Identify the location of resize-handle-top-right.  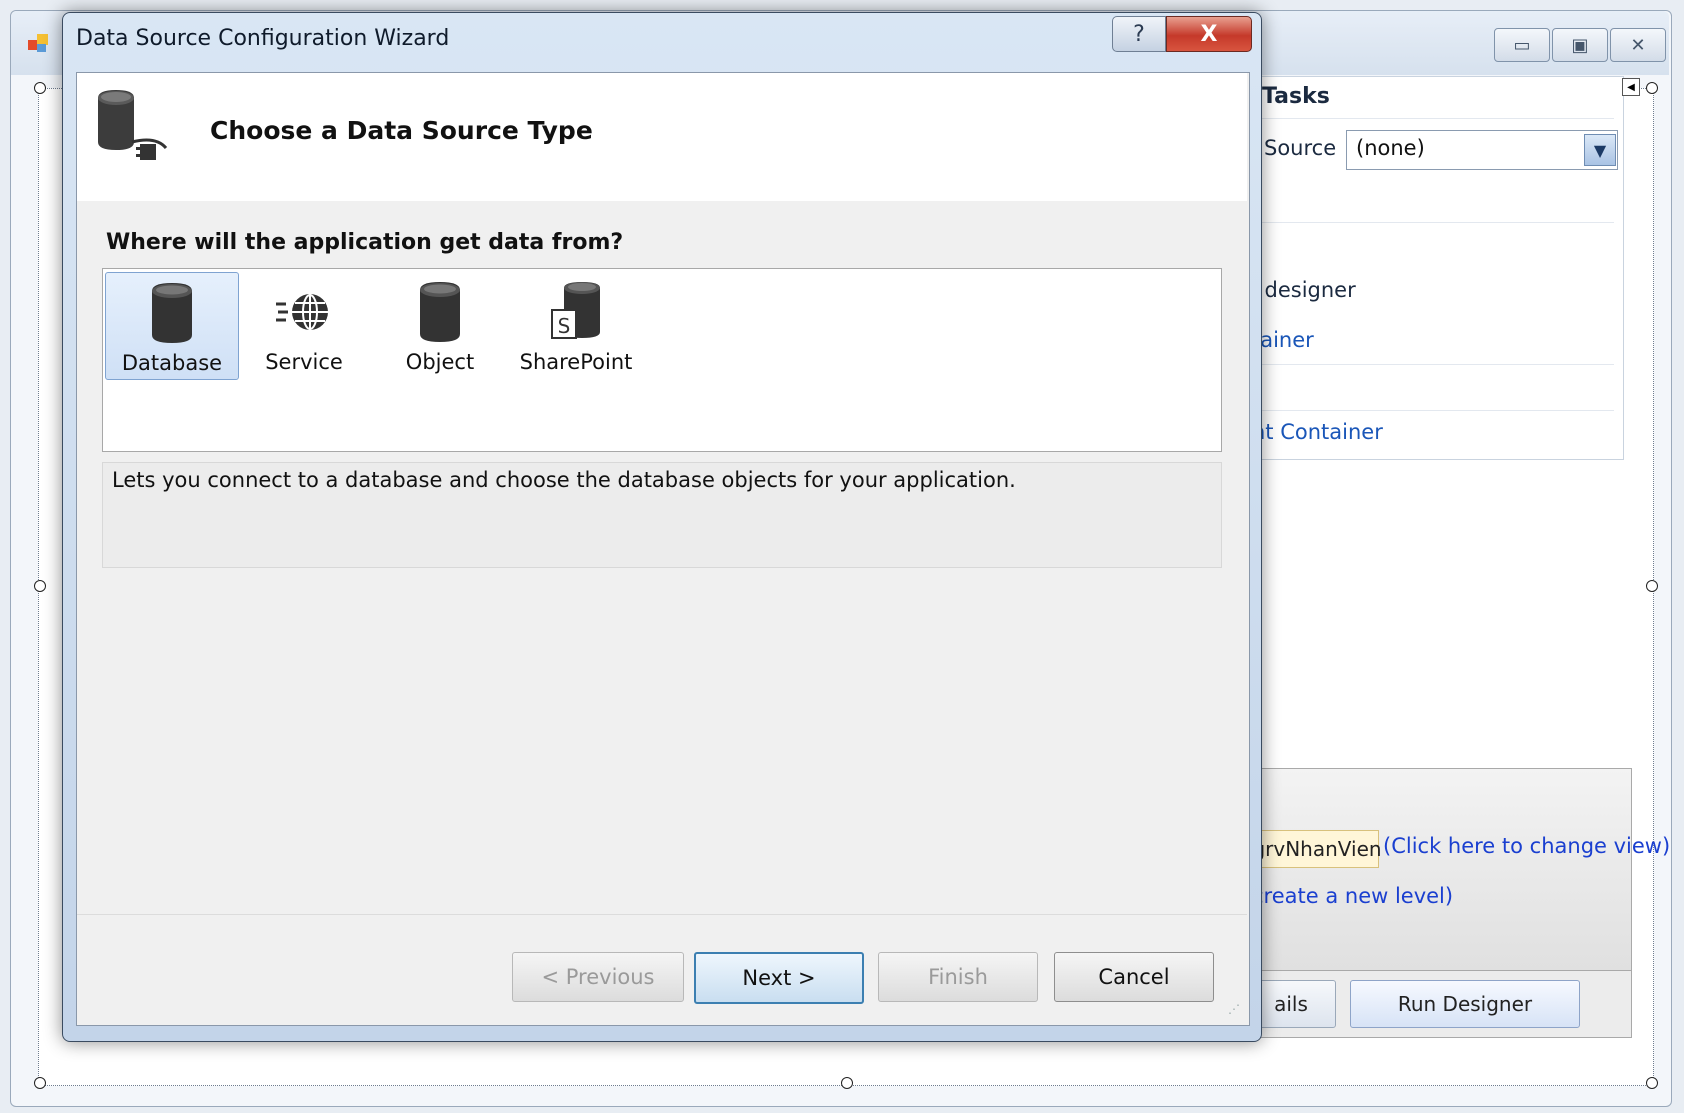
(1652, 88).